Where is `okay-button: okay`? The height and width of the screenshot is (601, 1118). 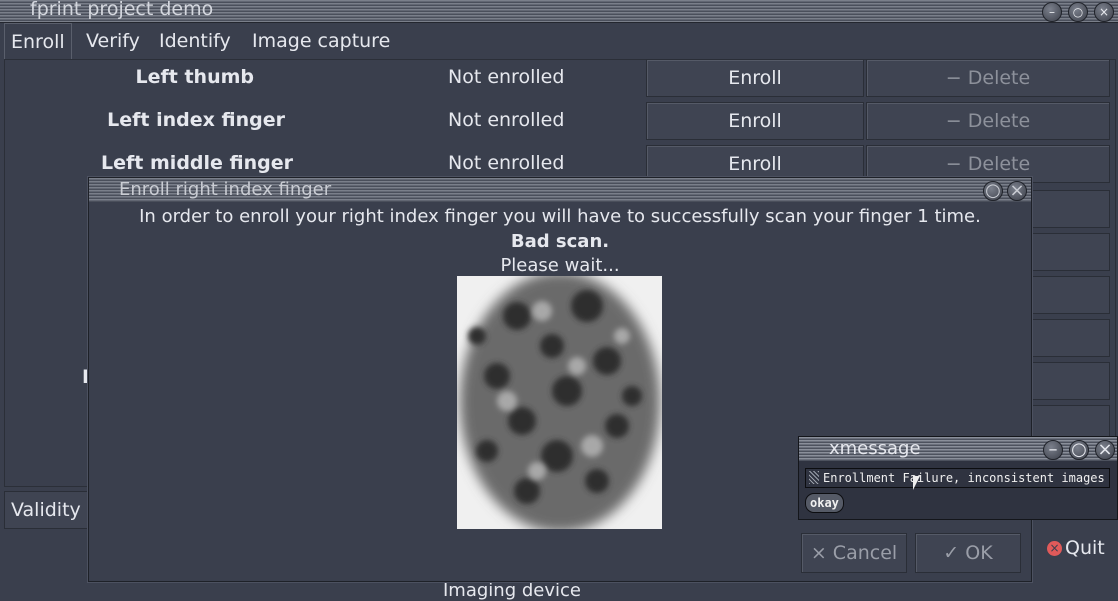
okay-button: okay is located at coordinates (824, 503).